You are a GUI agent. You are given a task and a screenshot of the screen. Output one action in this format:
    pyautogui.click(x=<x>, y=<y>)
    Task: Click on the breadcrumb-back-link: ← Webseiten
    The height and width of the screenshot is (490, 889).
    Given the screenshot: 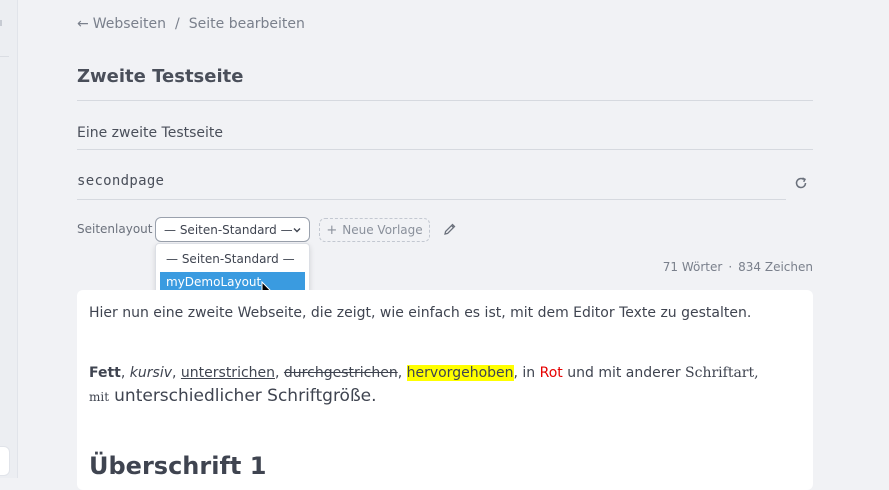 What is the action you would take?
    pyautogui.click(x=121, y=24)
    